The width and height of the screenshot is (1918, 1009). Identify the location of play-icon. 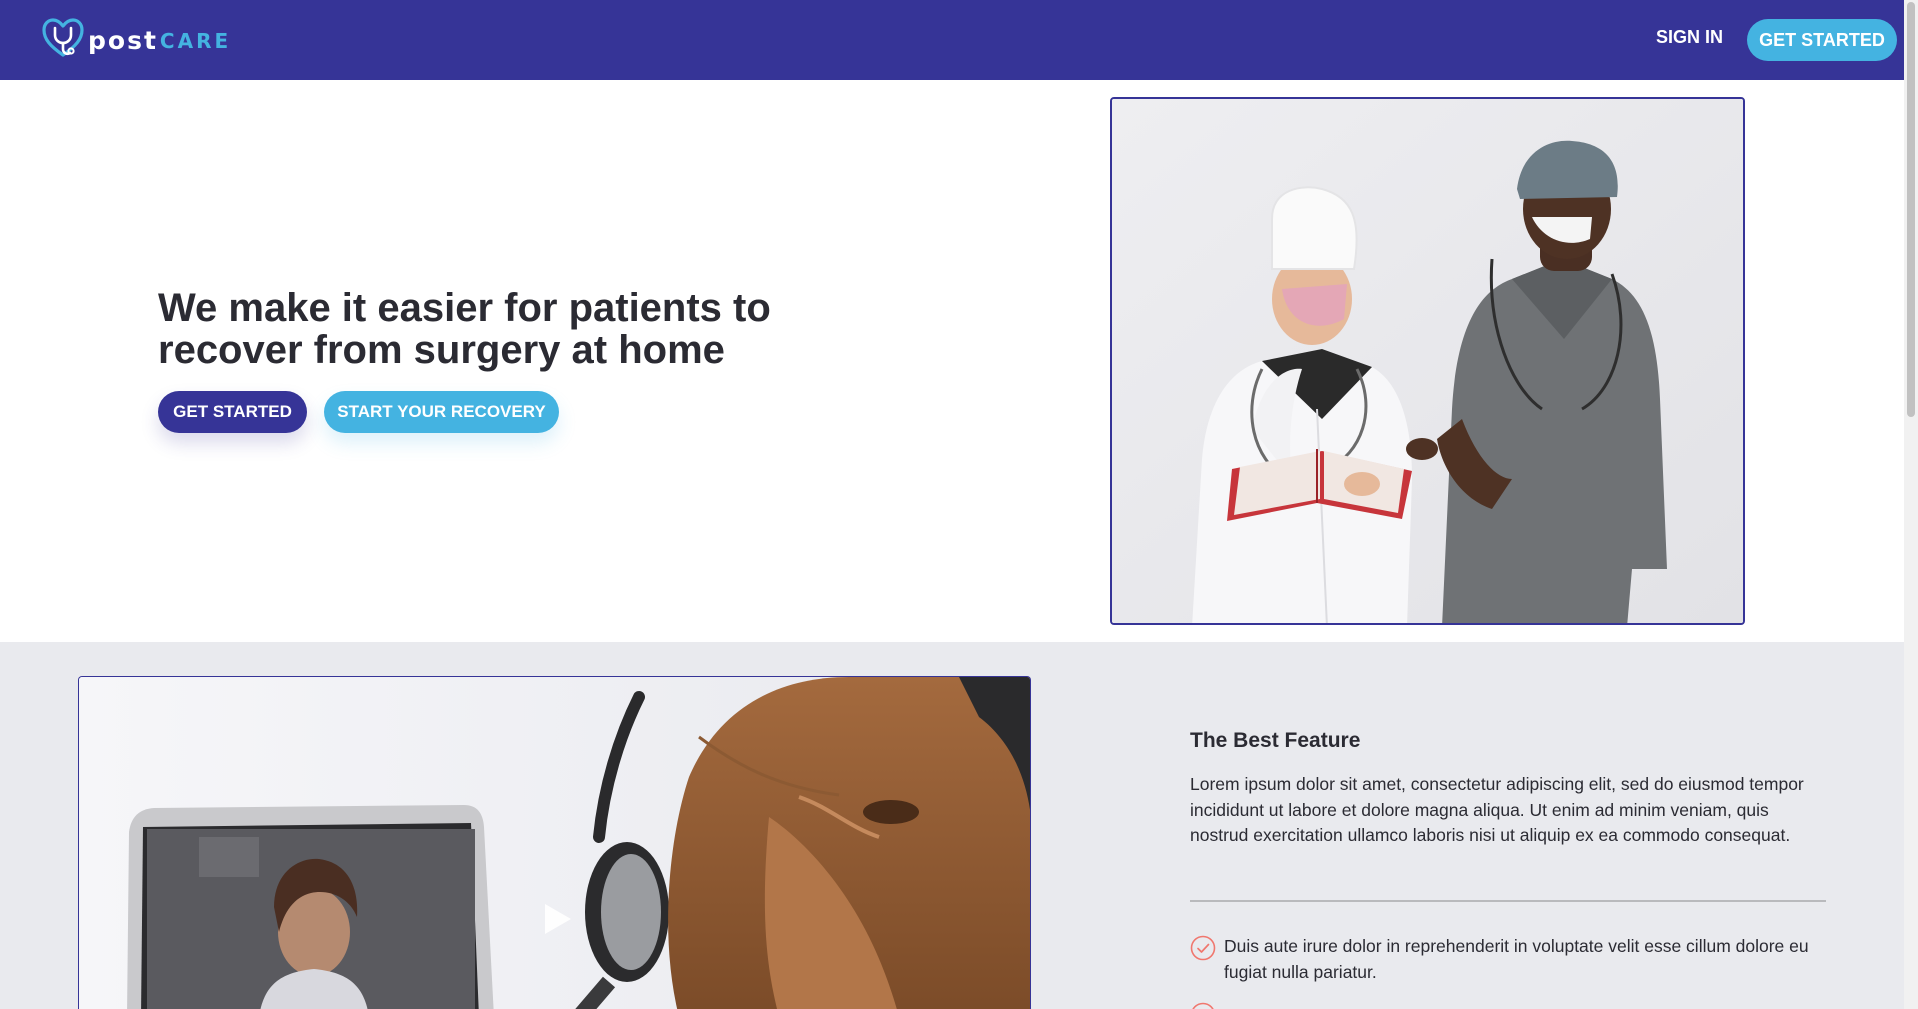
(558, 921).